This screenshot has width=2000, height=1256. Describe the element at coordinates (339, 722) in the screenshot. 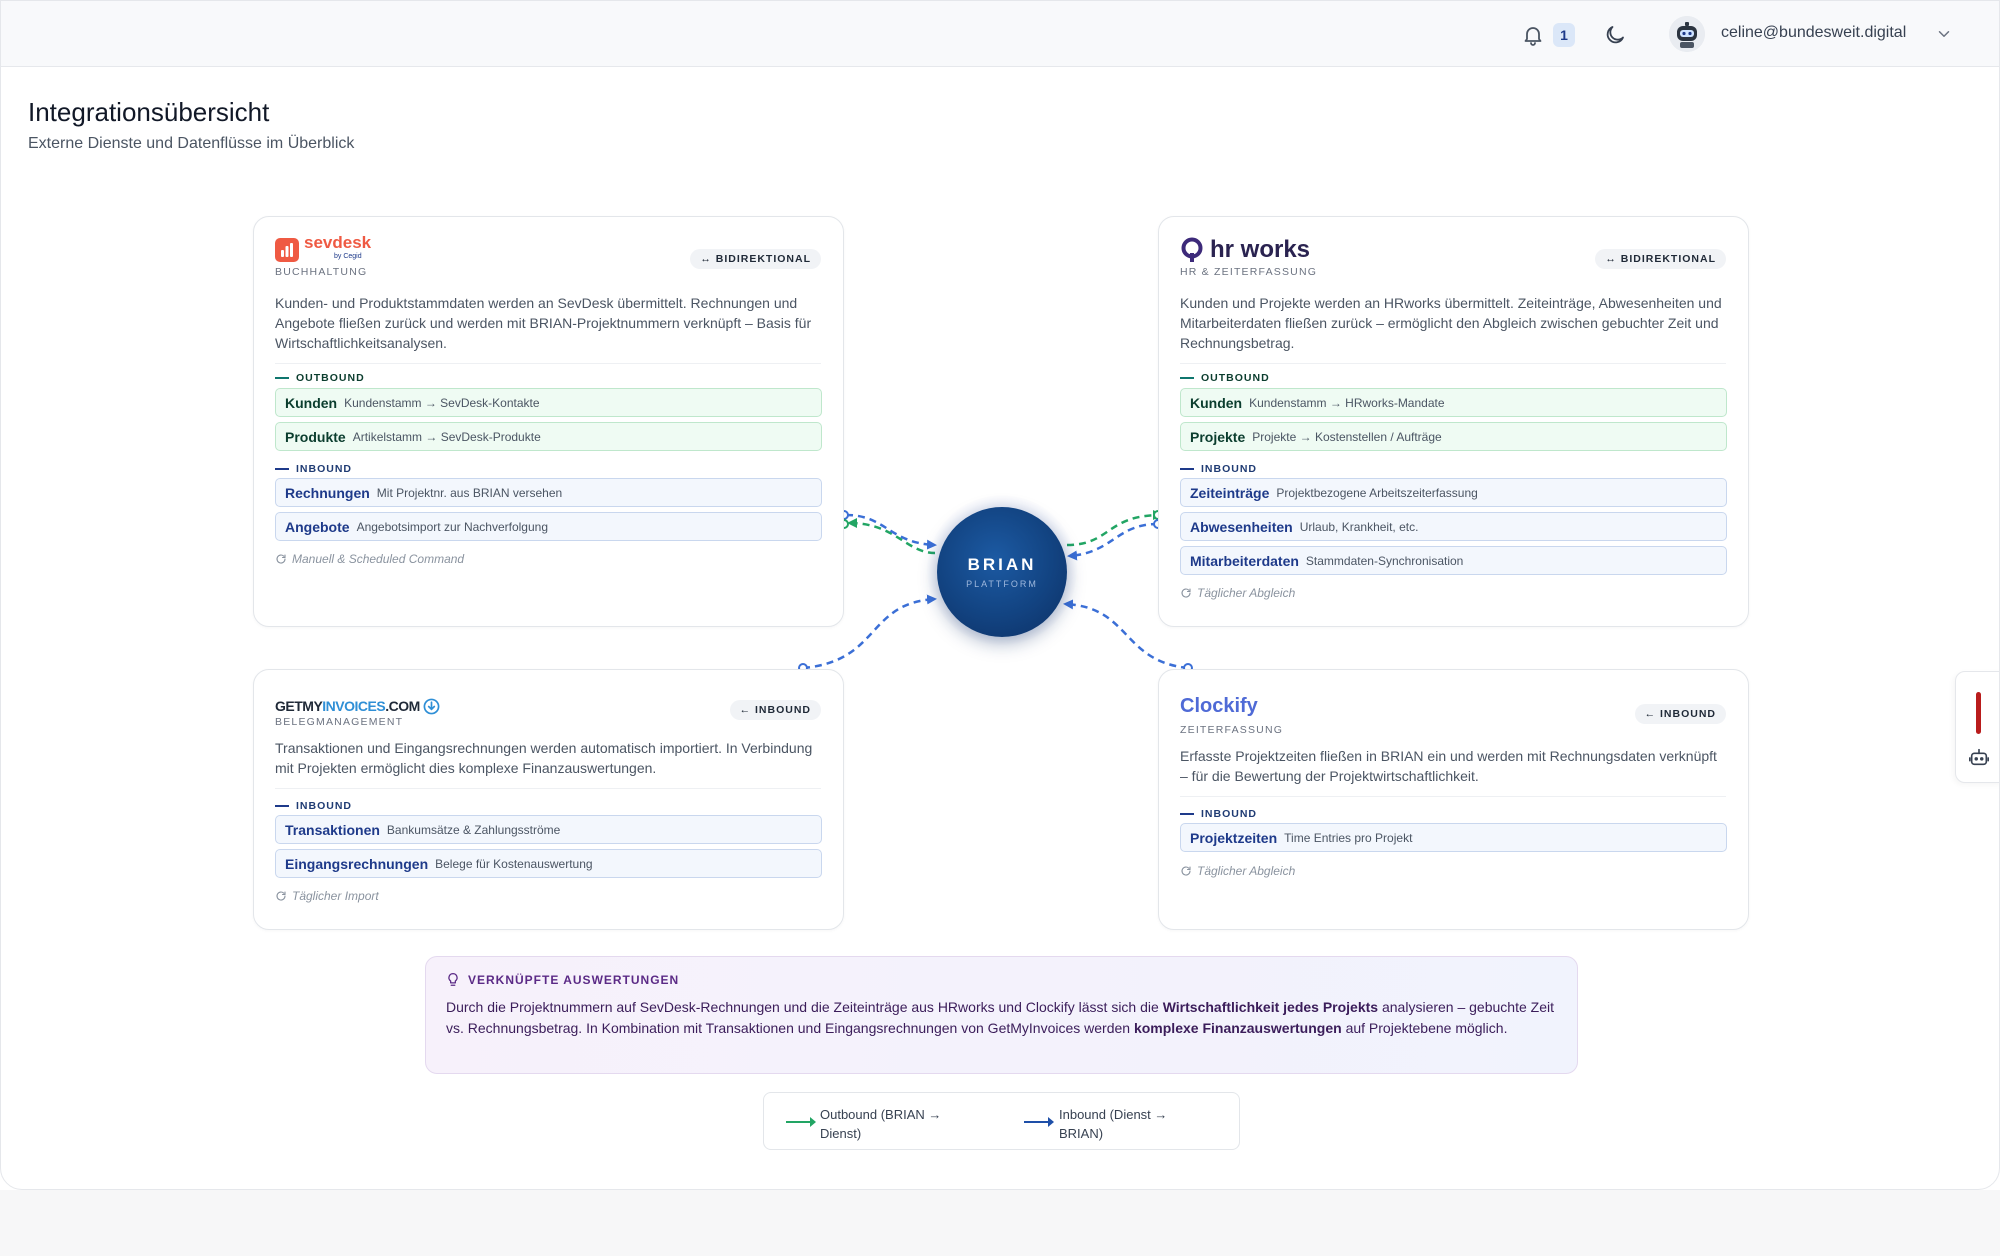

I see `card-category: BELEGMANAGEMENT` at that location.